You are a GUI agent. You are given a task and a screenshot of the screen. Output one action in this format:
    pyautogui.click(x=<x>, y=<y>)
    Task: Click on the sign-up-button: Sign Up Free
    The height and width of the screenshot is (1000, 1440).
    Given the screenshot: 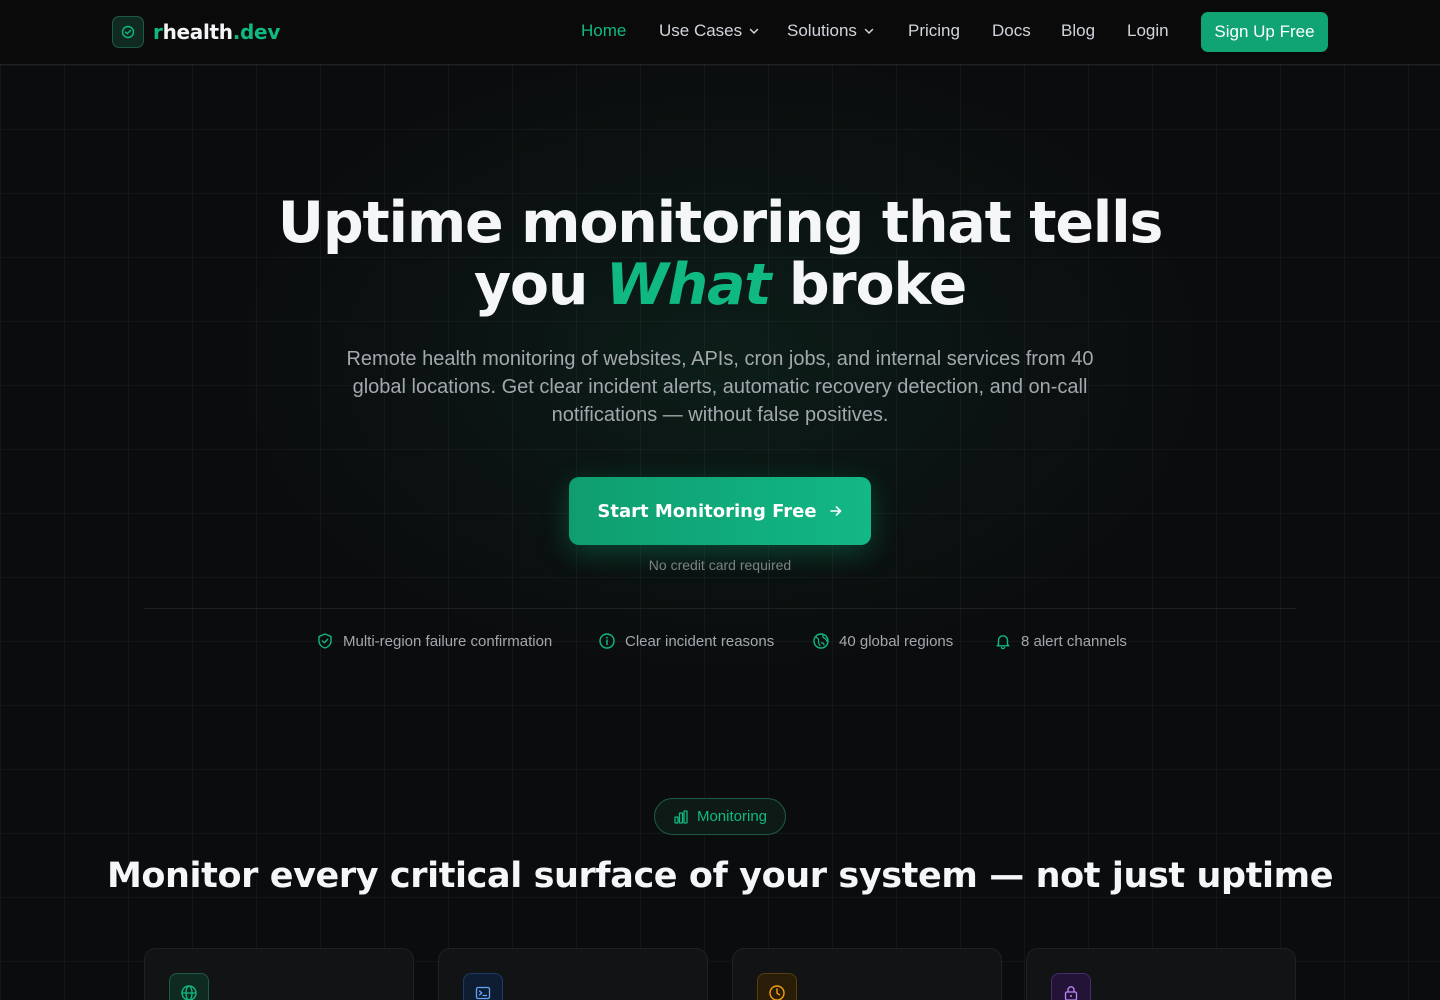 What is the action you would take?
    pyautogui.click(x=1264, y=32)
    